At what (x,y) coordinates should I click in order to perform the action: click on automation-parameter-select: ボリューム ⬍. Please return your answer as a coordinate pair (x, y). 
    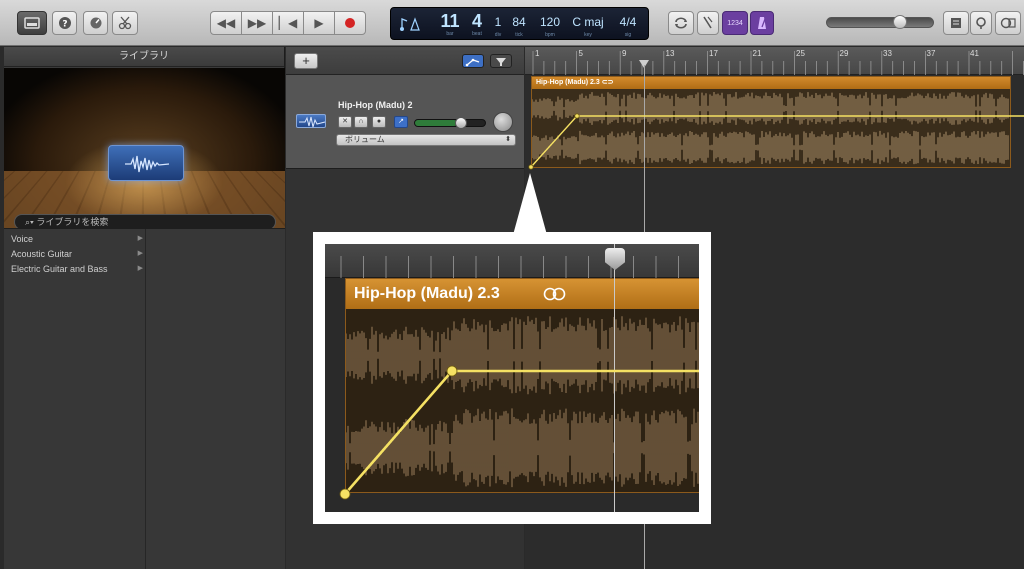
    Looking at the image, I should click on (426, 140).